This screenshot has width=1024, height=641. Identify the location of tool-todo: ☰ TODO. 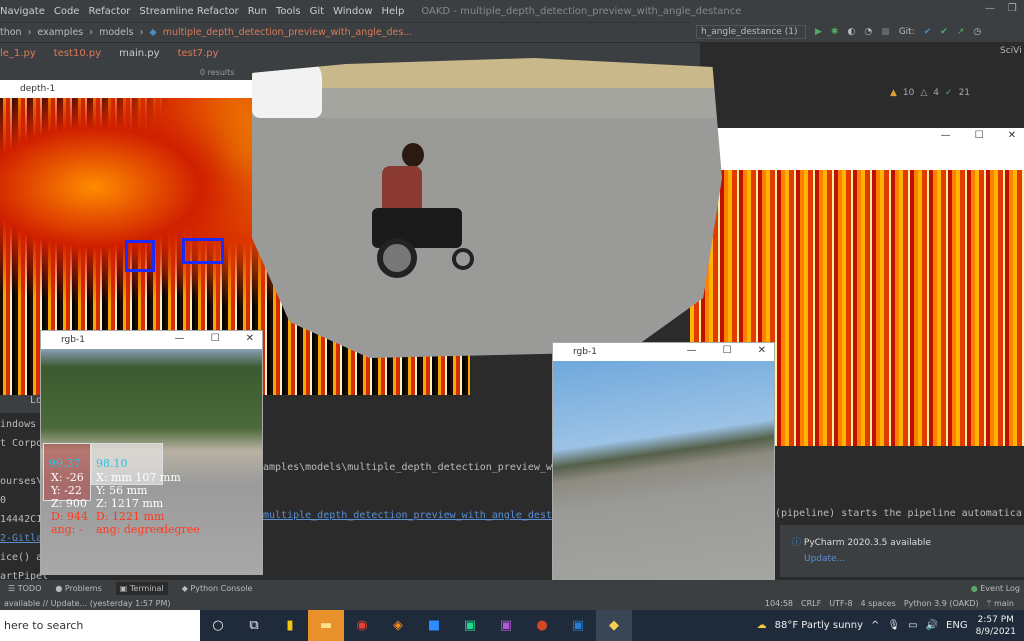
(24, 588).